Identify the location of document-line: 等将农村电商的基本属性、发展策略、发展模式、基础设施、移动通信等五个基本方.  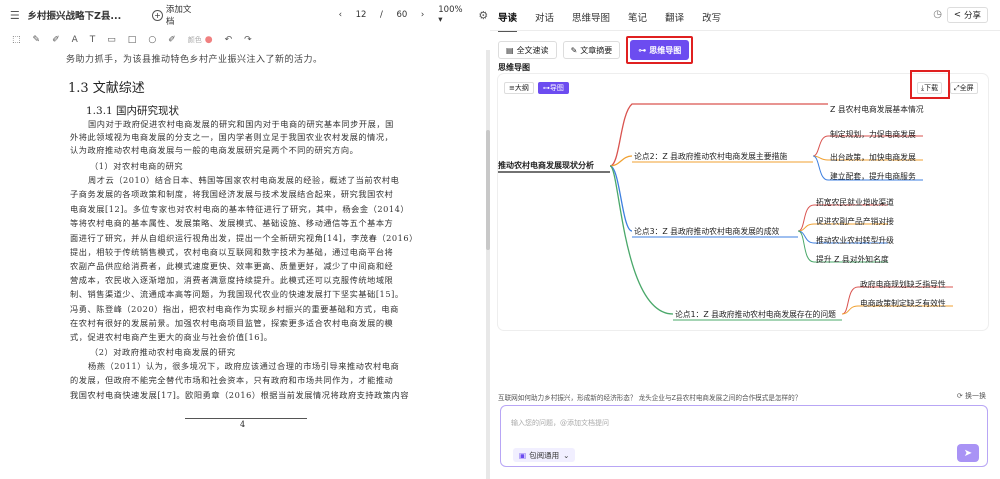
(232, 223).